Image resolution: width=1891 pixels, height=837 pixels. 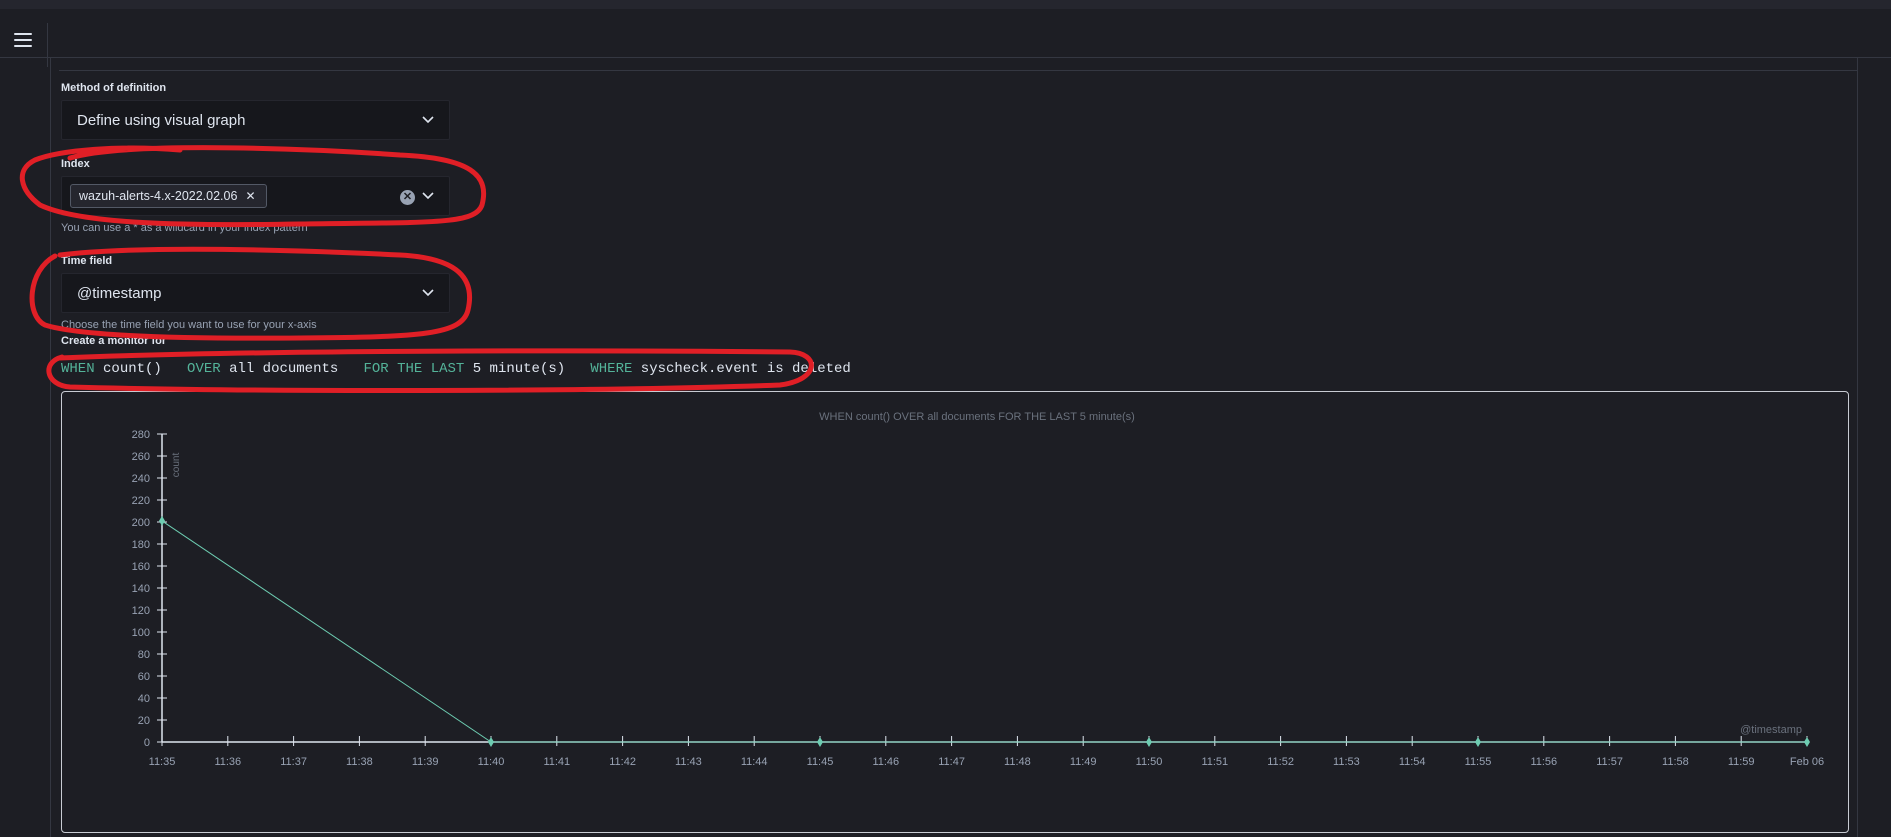 What do you see at coordinates (132, 369) in the screenshot?
I see `expr-when-value: count()` at bounding box center [132, 369].